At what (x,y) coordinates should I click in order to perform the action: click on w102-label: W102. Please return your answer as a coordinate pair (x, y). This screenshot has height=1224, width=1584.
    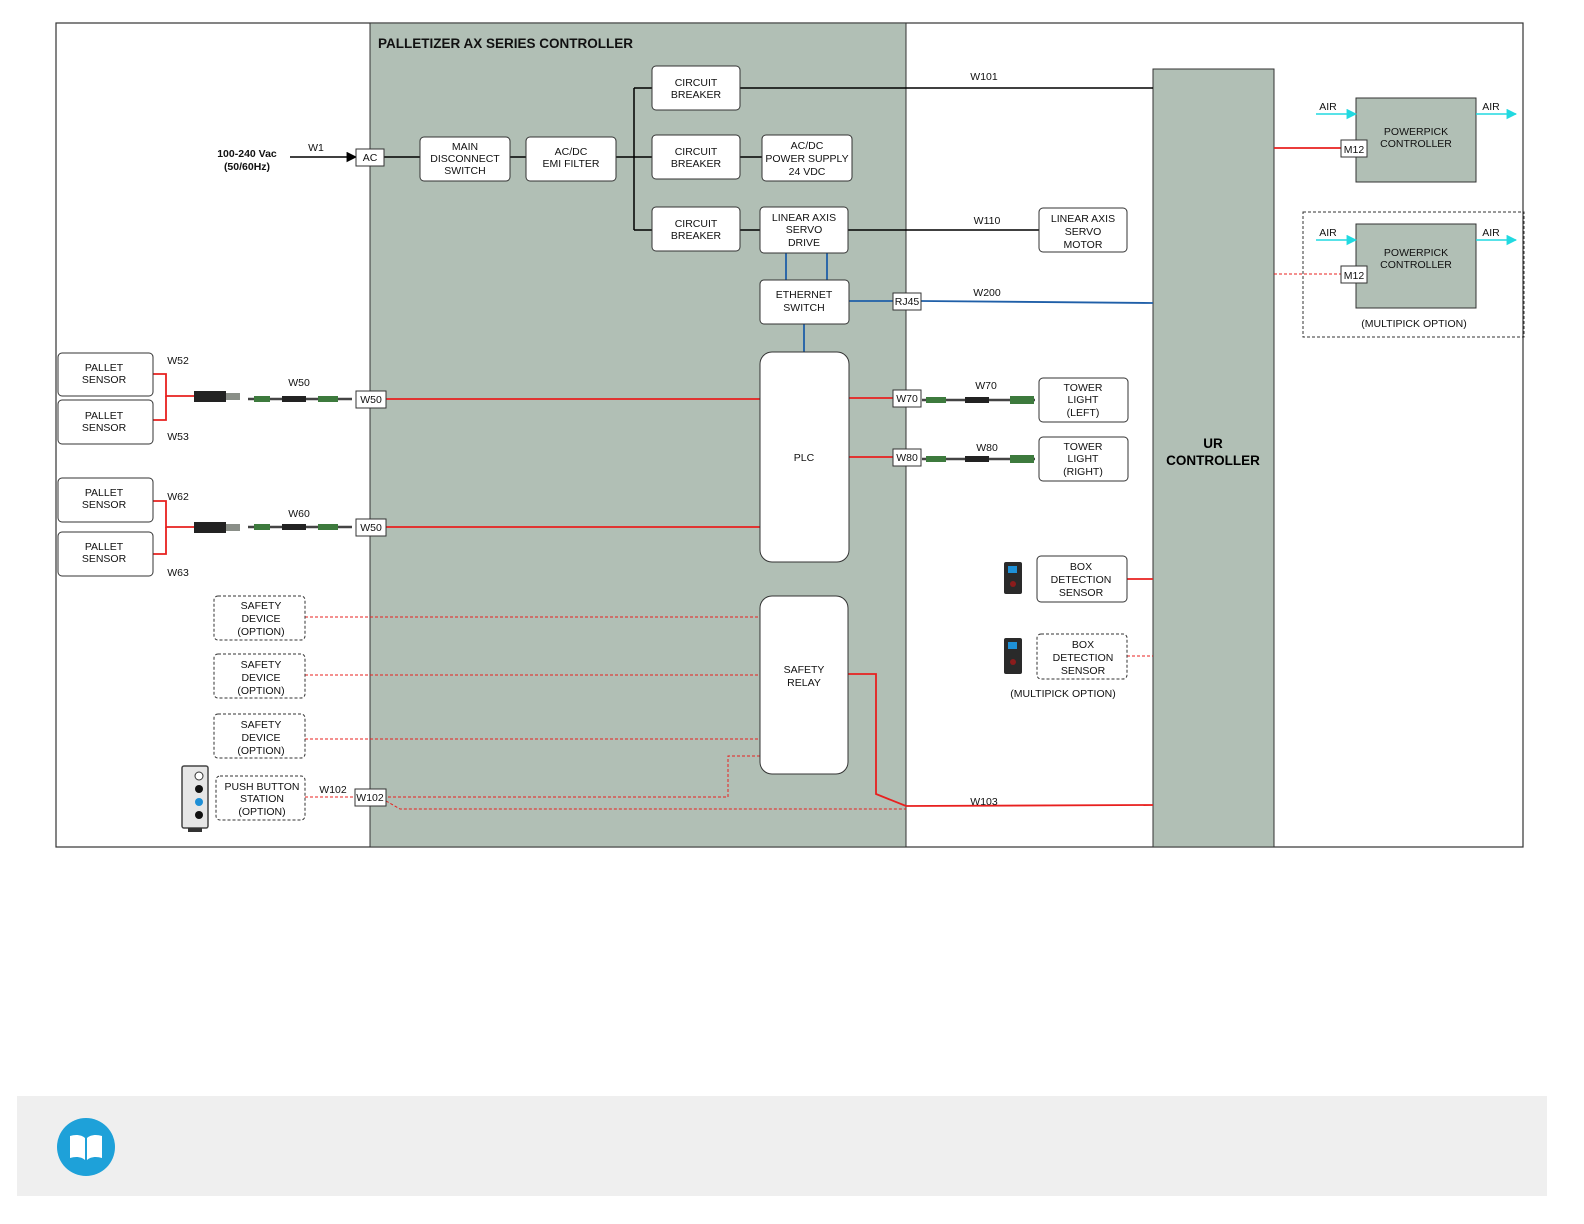
    Looking at the image, I should click on (333, 790).